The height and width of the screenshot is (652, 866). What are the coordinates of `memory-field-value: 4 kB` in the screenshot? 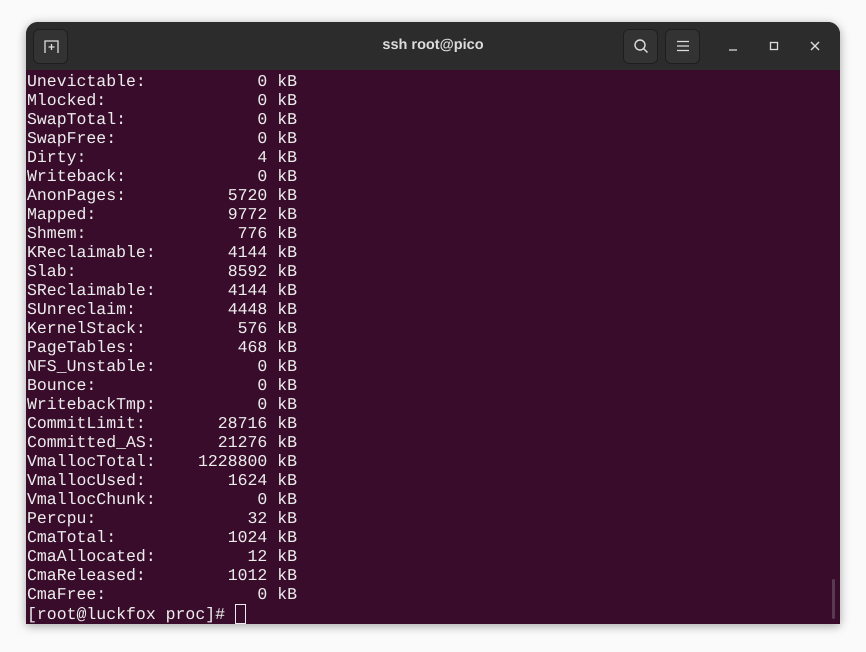 It's located at (276, 157).